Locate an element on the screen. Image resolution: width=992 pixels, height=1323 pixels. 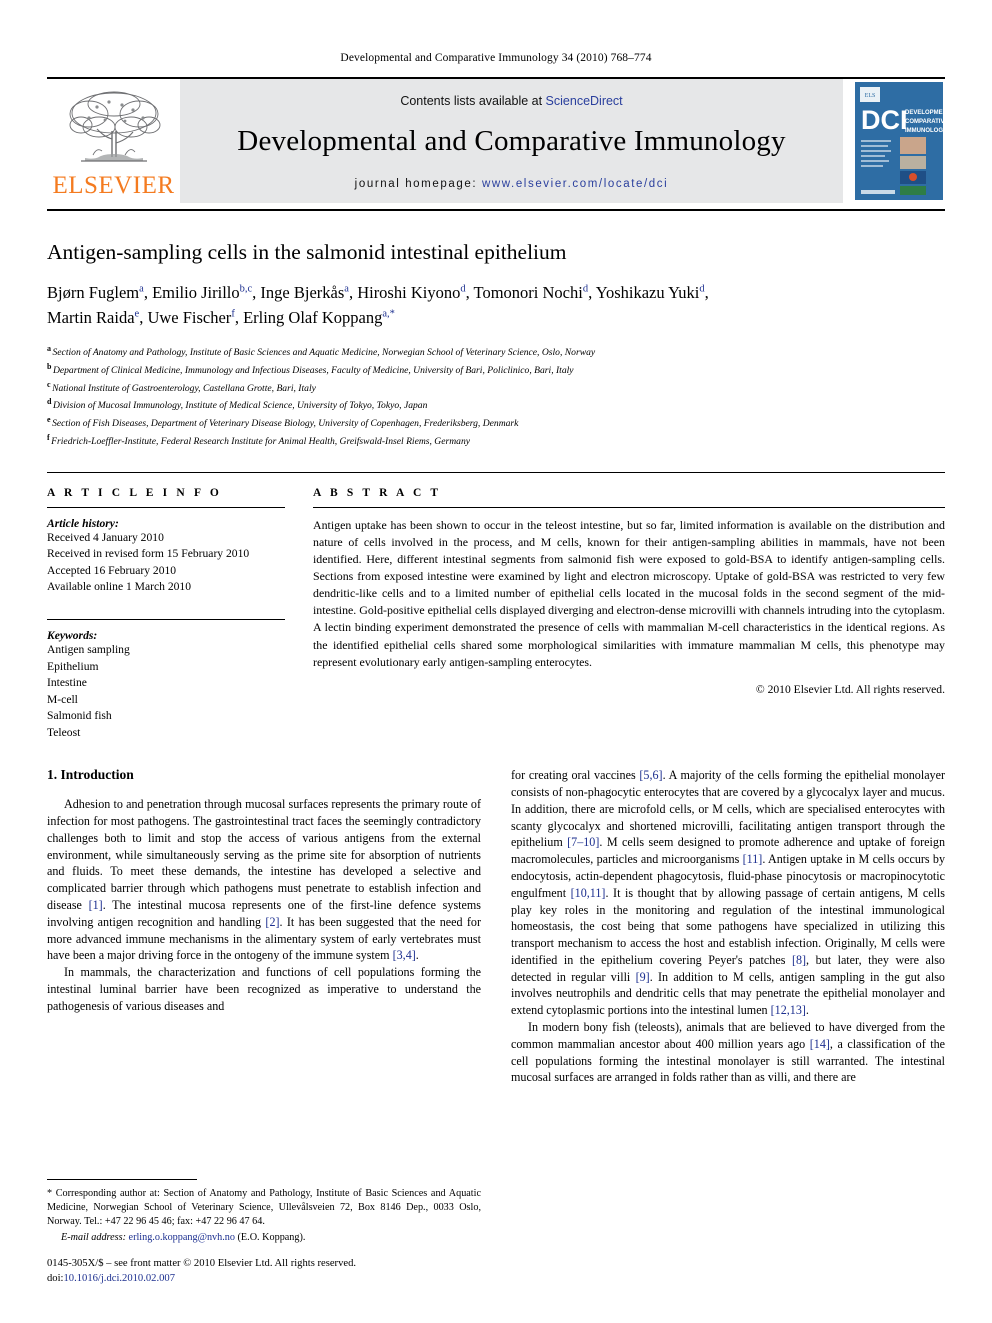
intro-text-d: . is located at coordinates (417, 955).